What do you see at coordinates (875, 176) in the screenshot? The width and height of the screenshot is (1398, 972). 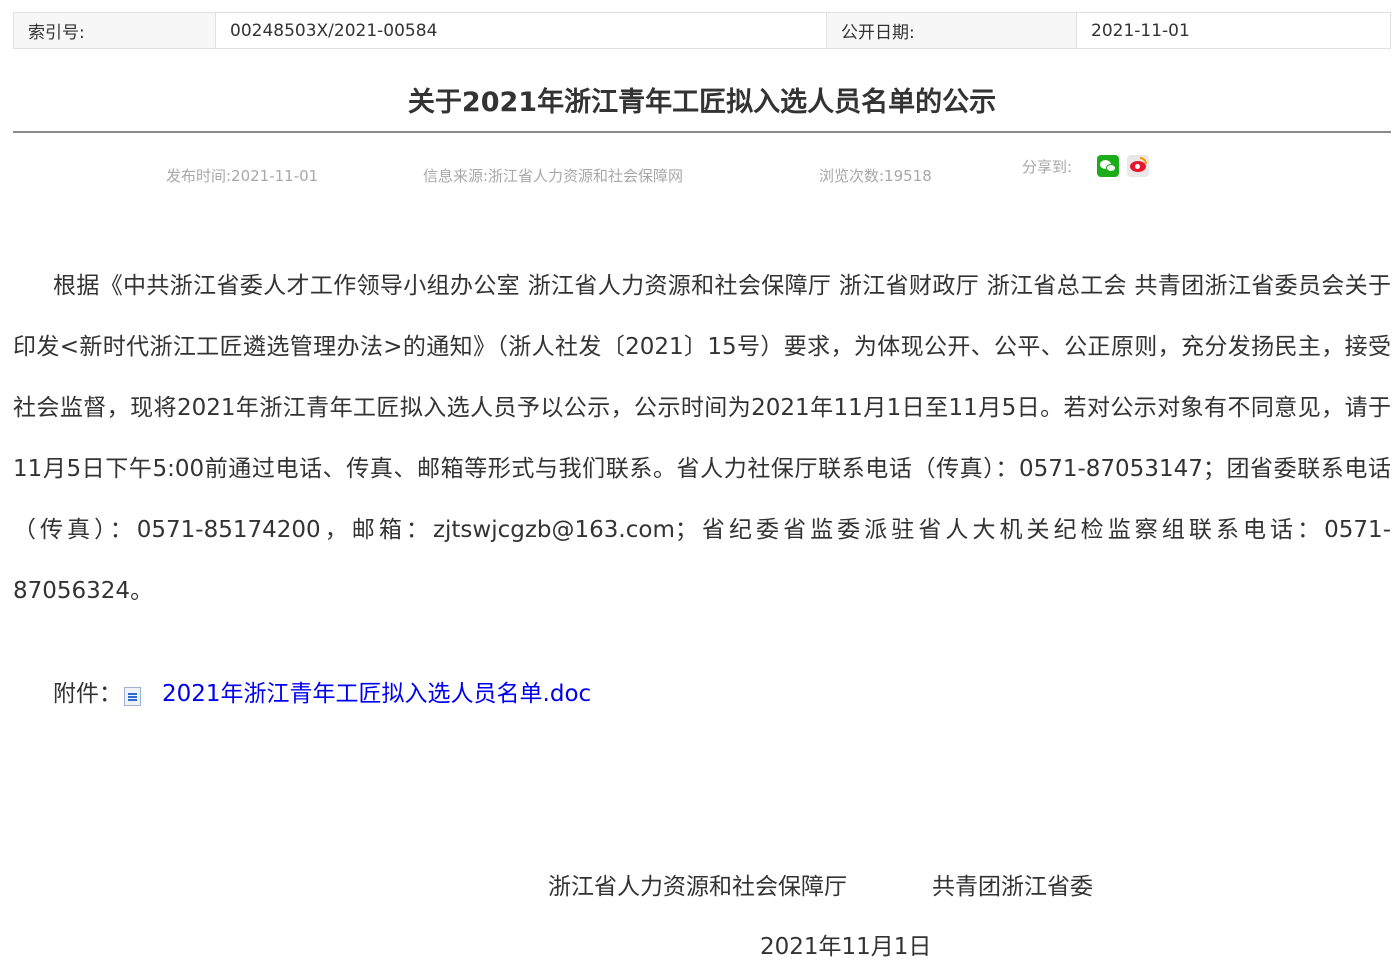 I see `view-count: 浏览次数:19518` at bounding box center [875, 176].